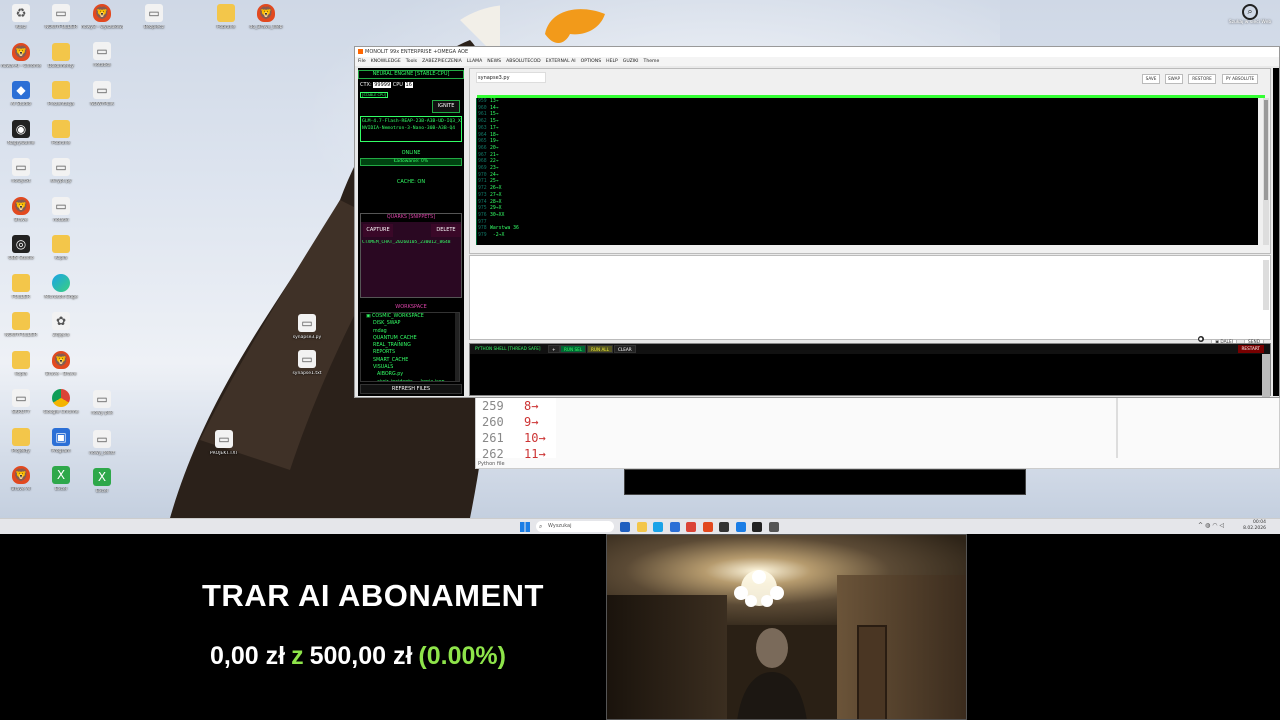 The height and width of the screenshot is (720, 1280). I want to click on py-absolute-button: PY ABSOLUTE, so click(1240, 79).